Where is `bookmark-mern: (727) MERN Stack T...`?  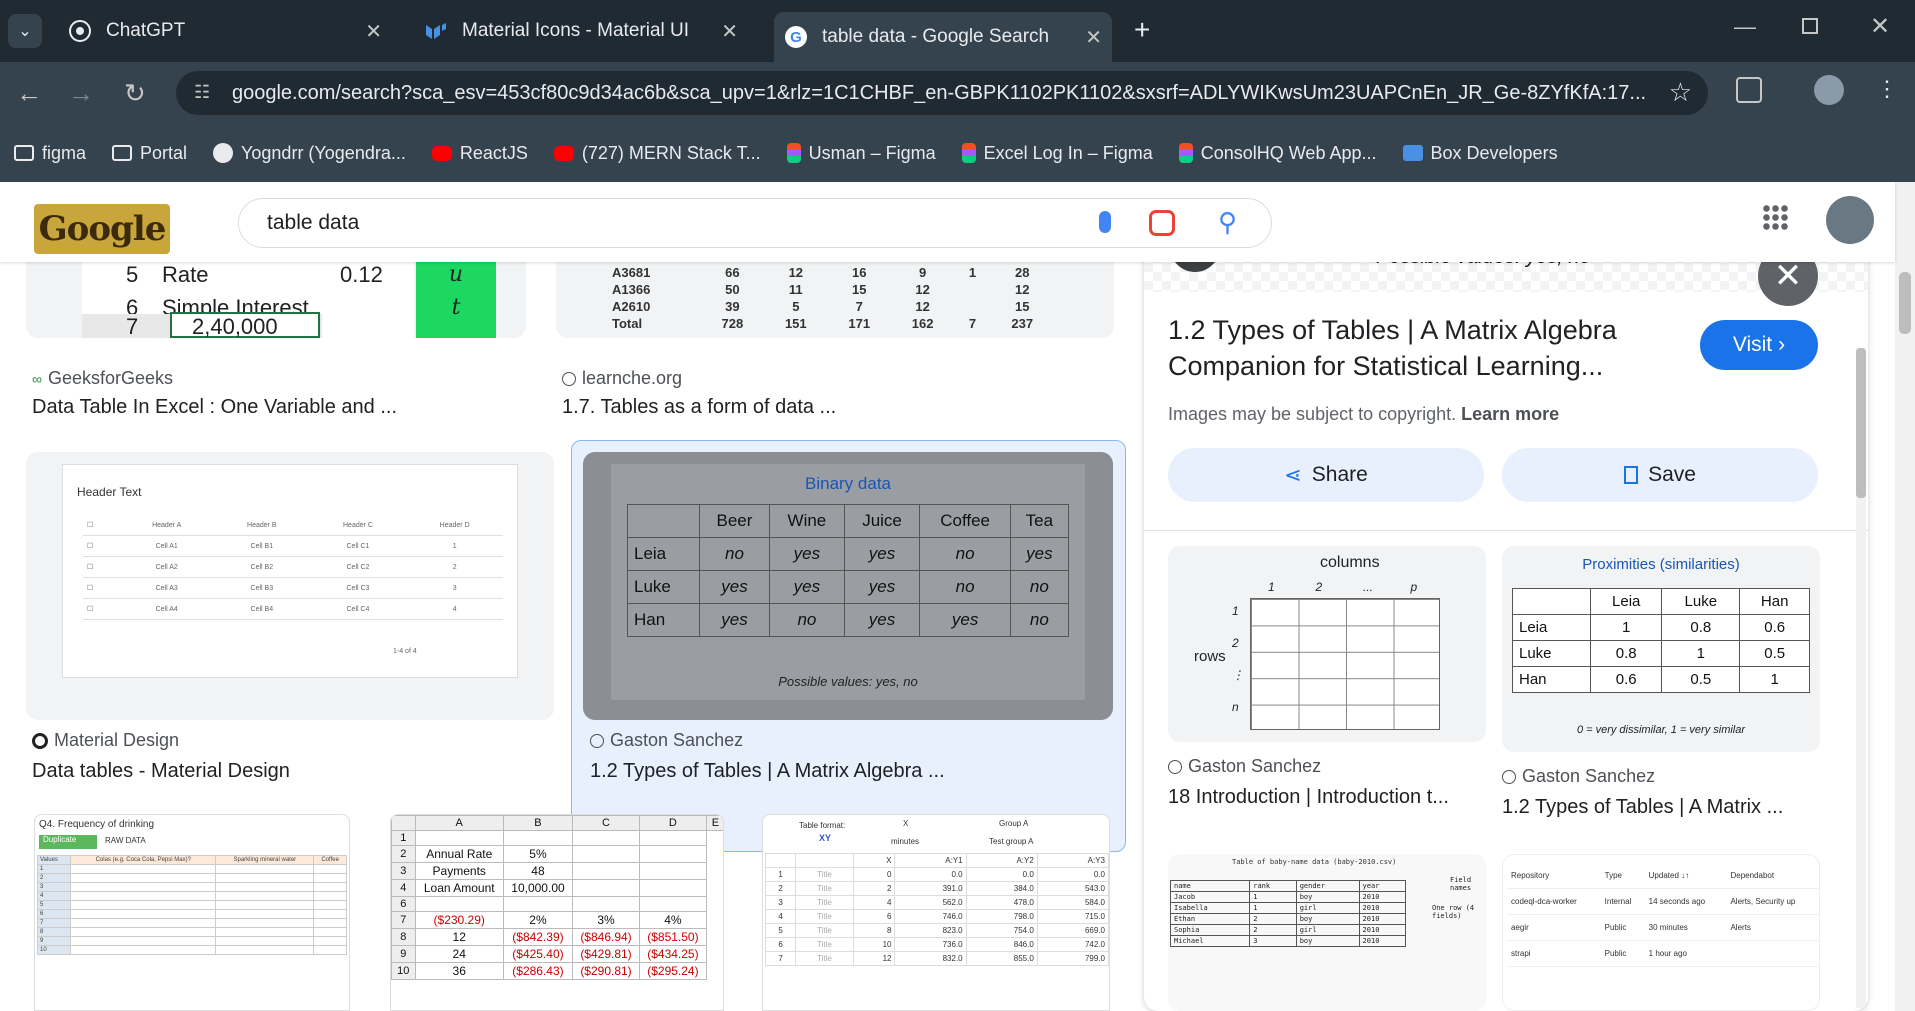 bookmark-mern: (727) MERN Stack T... is located at coordinates (657, 153).